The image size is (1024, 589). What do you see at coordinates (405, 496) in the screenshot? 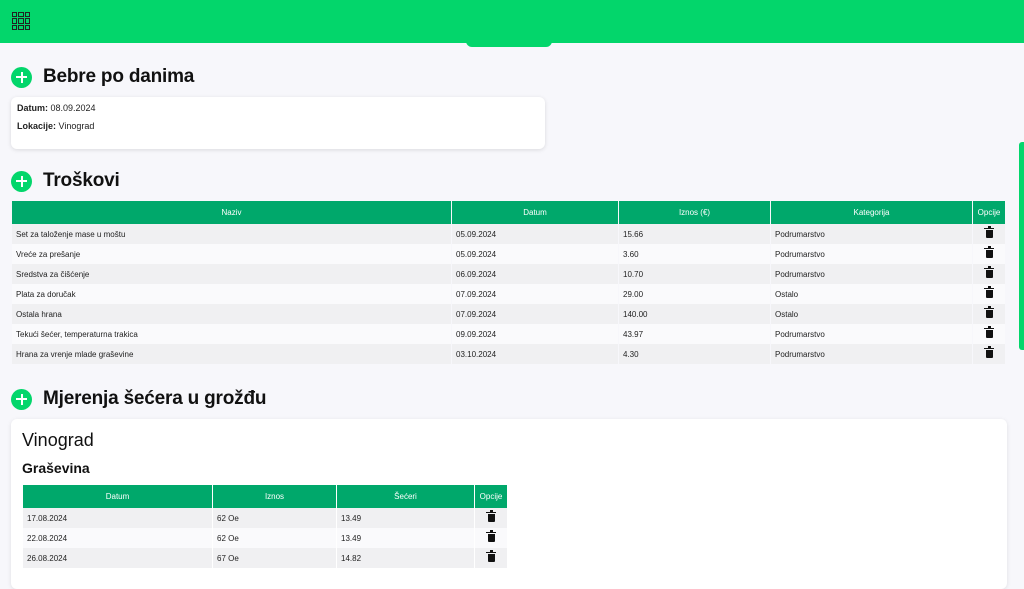
I see `col-seceri: Šećeri` at bounding box center [405, 496].